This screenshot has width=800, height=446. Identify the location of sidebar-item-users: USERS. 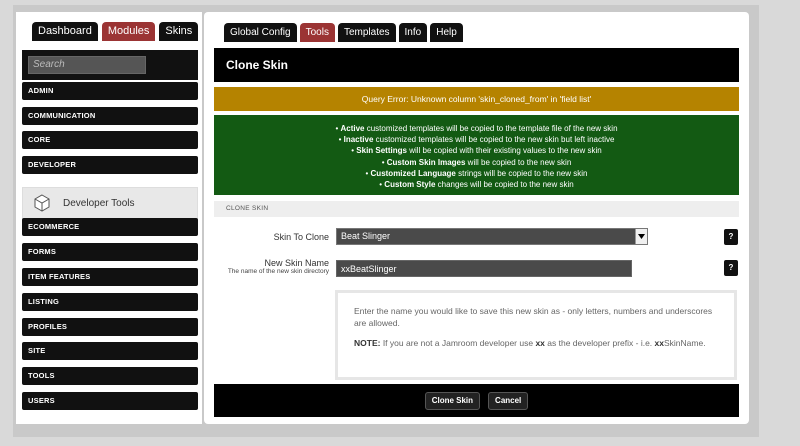
(110, 401).